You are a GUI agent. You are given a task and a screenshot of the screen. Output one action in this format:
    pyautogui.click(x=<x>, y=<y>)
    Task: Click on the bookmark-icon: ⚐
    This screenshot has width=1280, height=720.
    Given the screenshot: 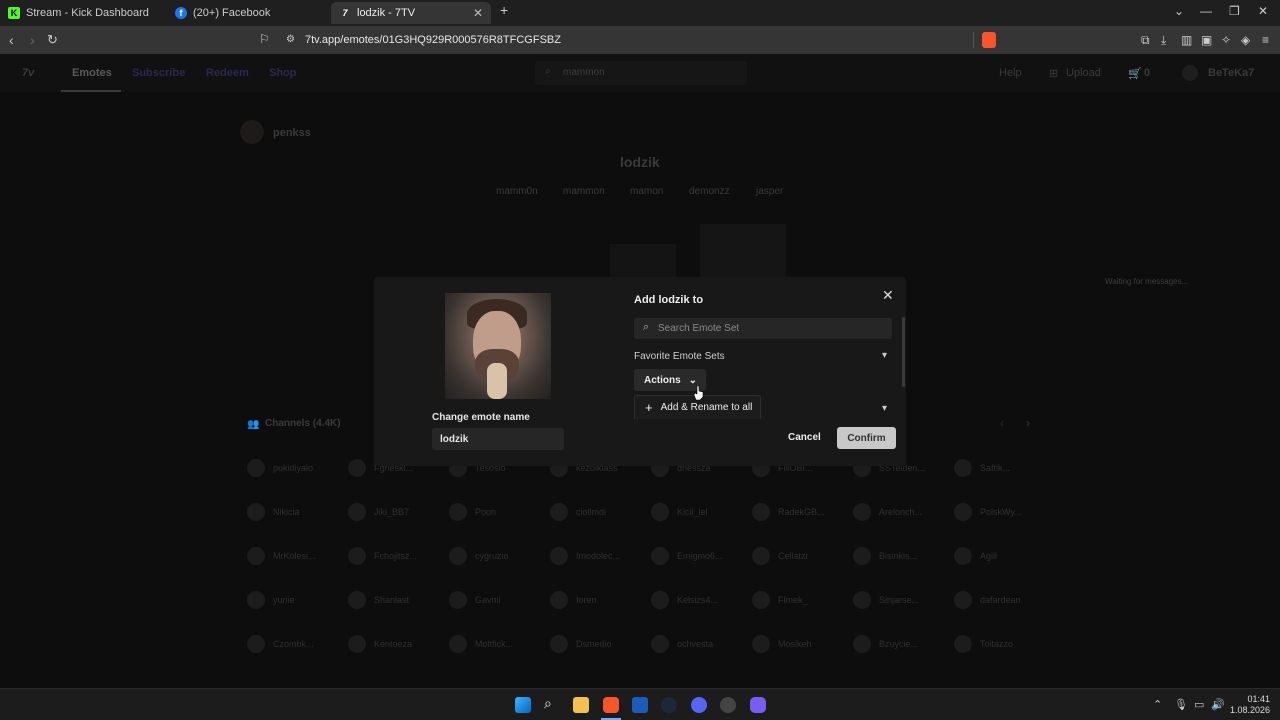 What is the action you would take?
    pyautogui.click(x=264, y=39)
    